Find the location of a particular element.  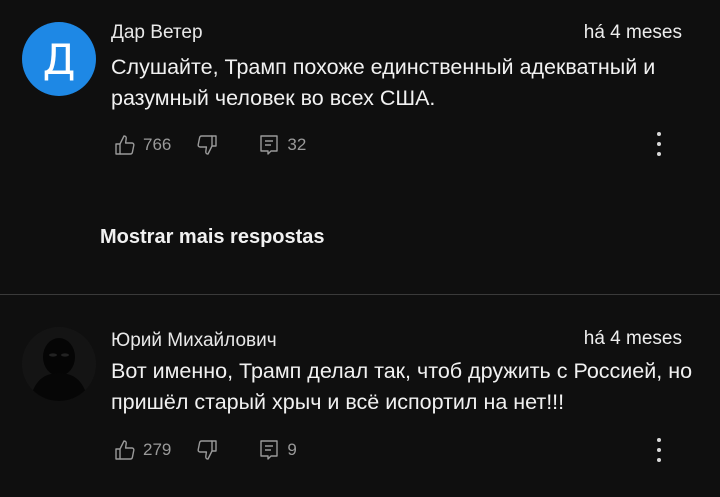

show-more-replies-button: Mostrar mais respostas is located at coordinates (212, 237).